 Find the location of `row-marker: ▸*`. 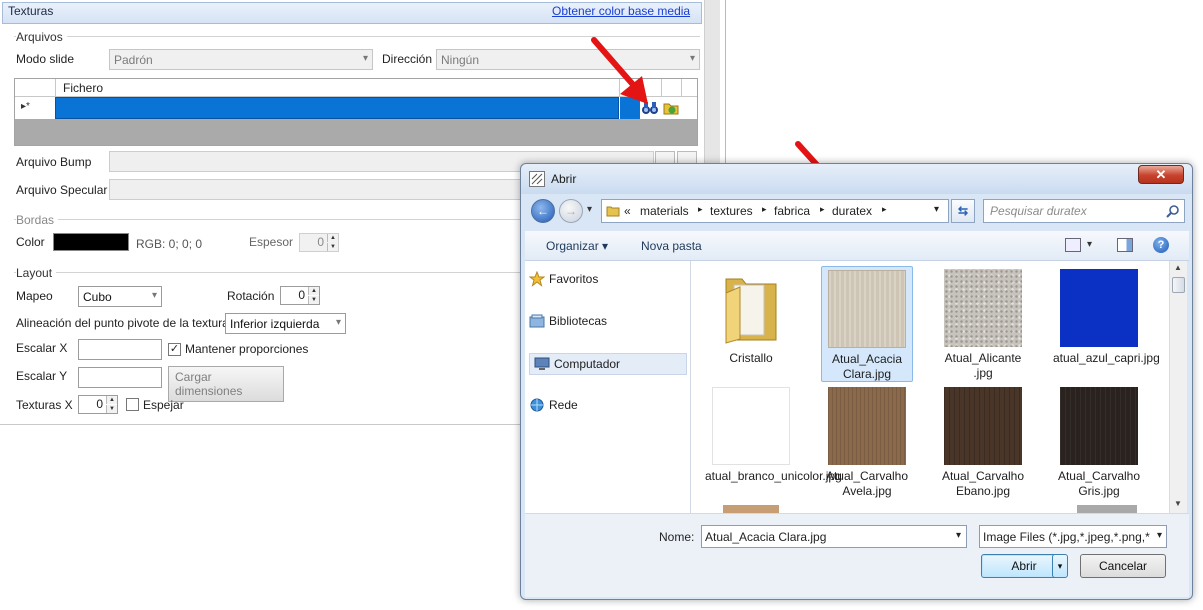

row-marker: ▸* is located at coordinates (25, 106).